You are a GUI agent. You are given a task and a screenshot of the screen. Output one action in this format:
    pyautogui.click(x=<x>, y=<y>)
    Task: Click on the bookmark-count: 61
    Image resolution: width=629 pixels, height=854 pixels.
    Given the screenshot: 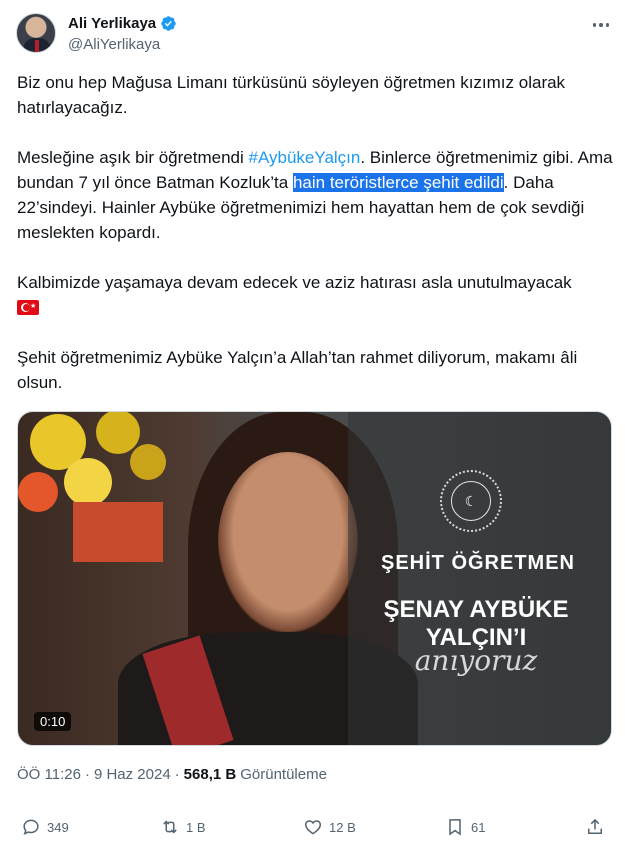 What is the action you would take?
    pyautogui.click(x=478, y=827)
    